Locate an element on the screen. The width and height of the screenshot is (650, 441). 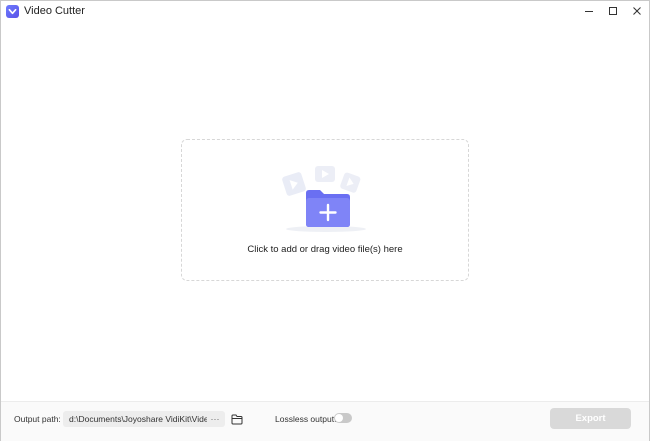
folder-icon is located at coordinates (237, 419).